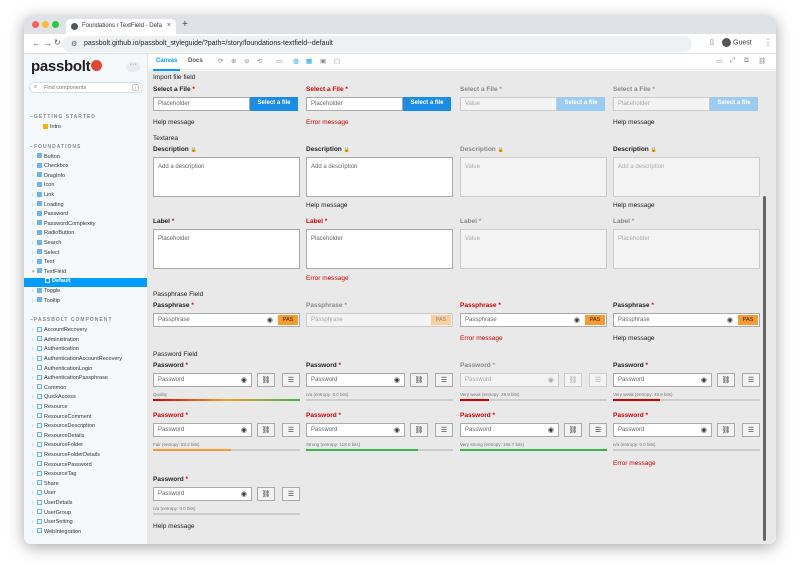  What do you see at coordinates (88, 206) in the screenshot?
I see `sidebar-item-loading: › Loading` at bounding box center [88, 206].